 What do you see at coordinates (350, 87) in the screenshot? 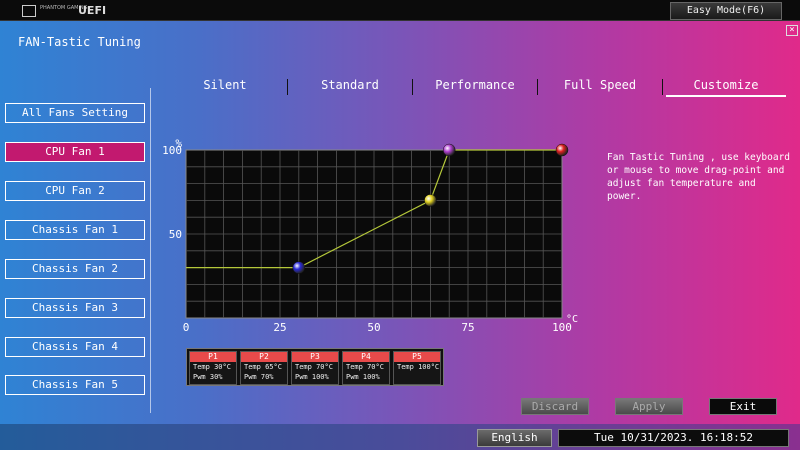
I see `tab-standard: Standard` at bounding box center [350, 87].